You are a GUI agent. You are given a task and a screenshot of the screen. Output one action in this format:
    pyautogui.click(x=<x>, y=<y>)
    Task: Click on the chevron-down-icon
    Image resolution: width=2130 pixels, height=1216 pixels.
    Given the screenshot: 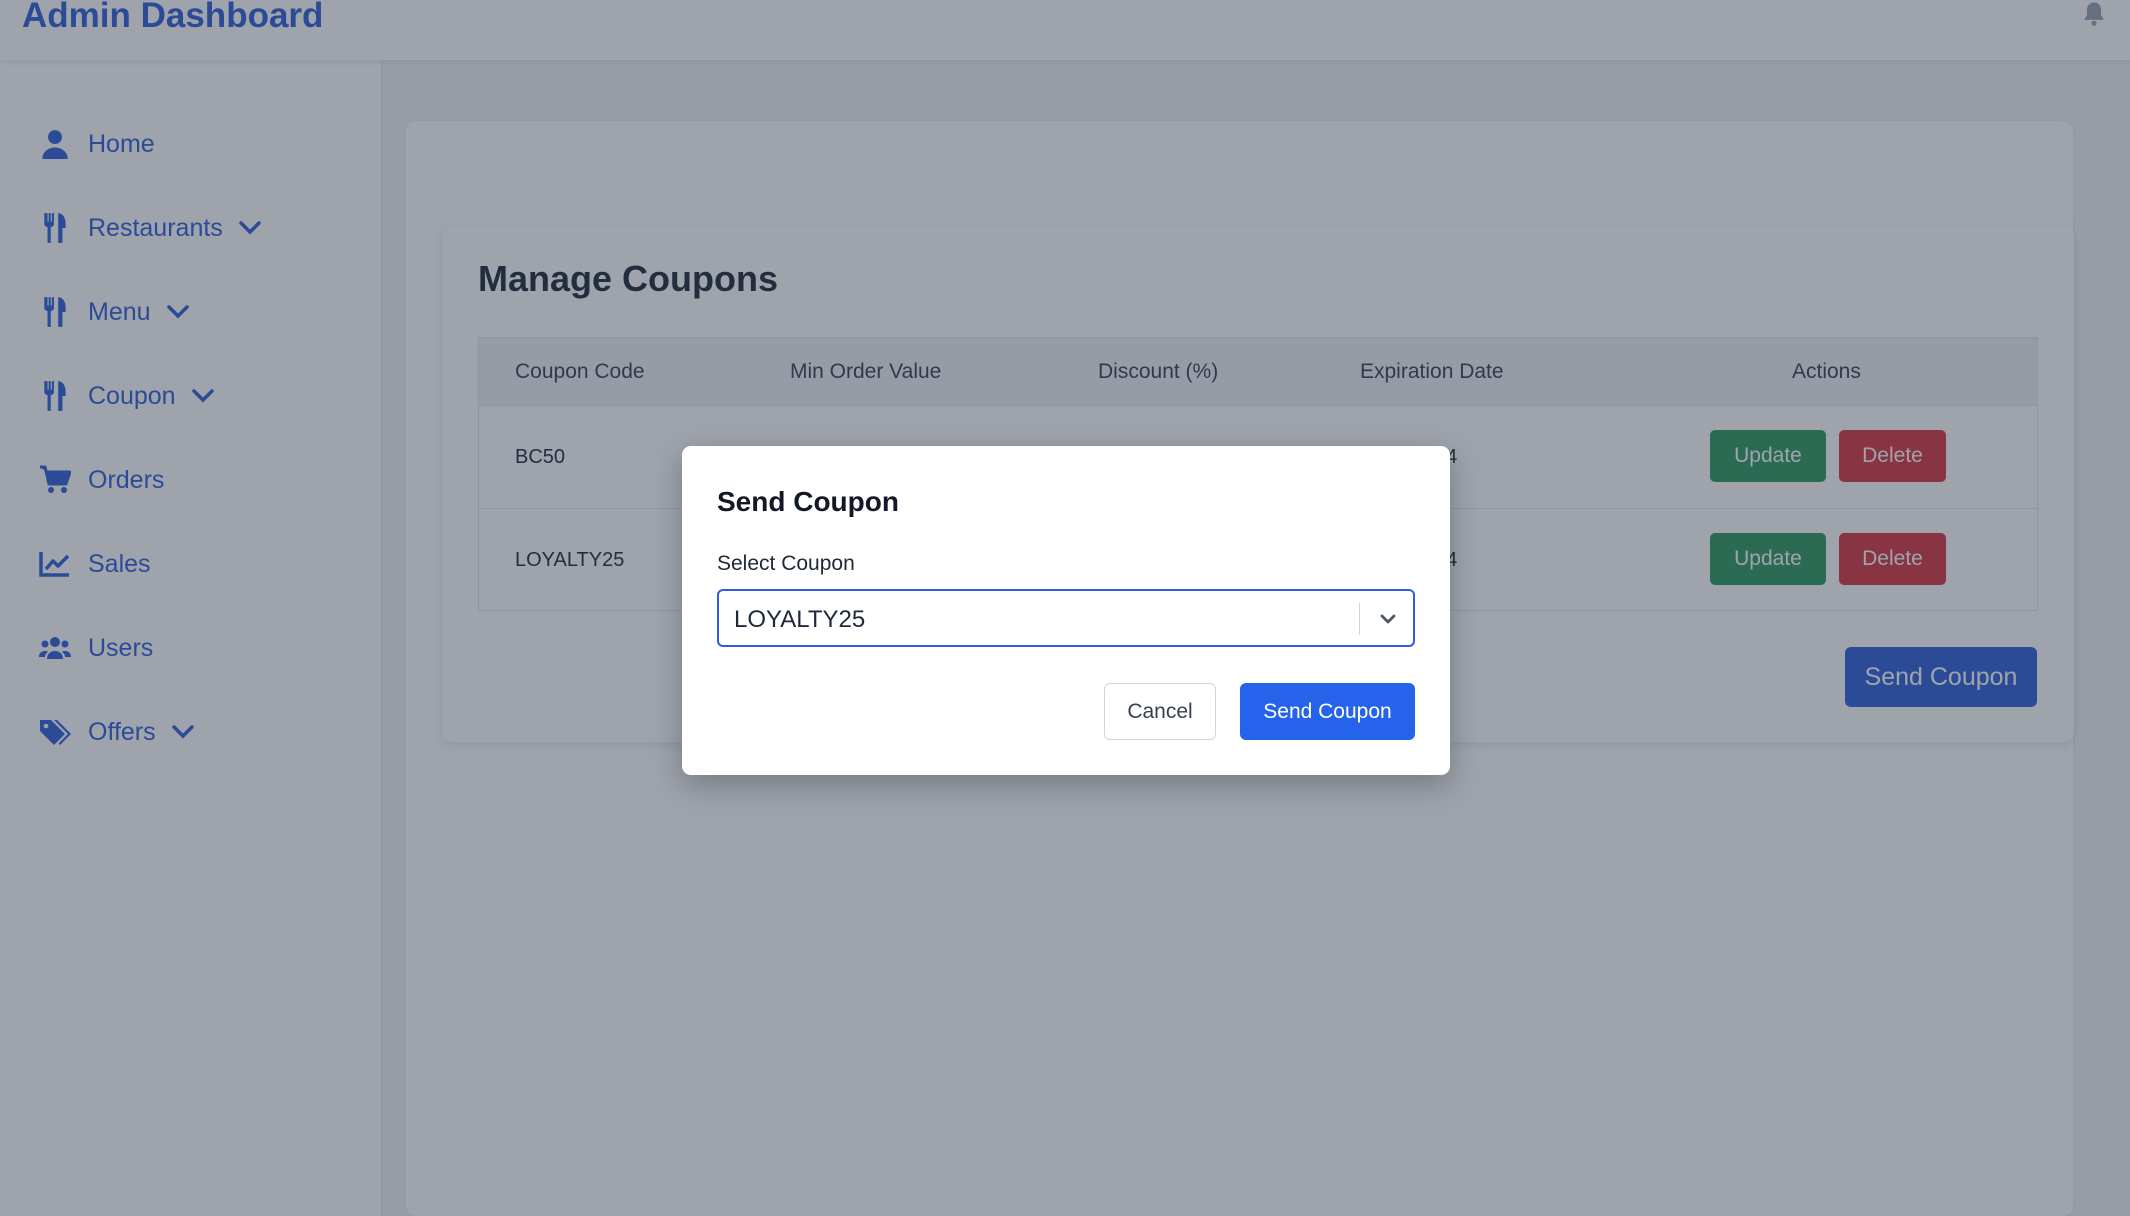 What is the action you would take?
    pyautogui.click(x=1388, y=619)
    